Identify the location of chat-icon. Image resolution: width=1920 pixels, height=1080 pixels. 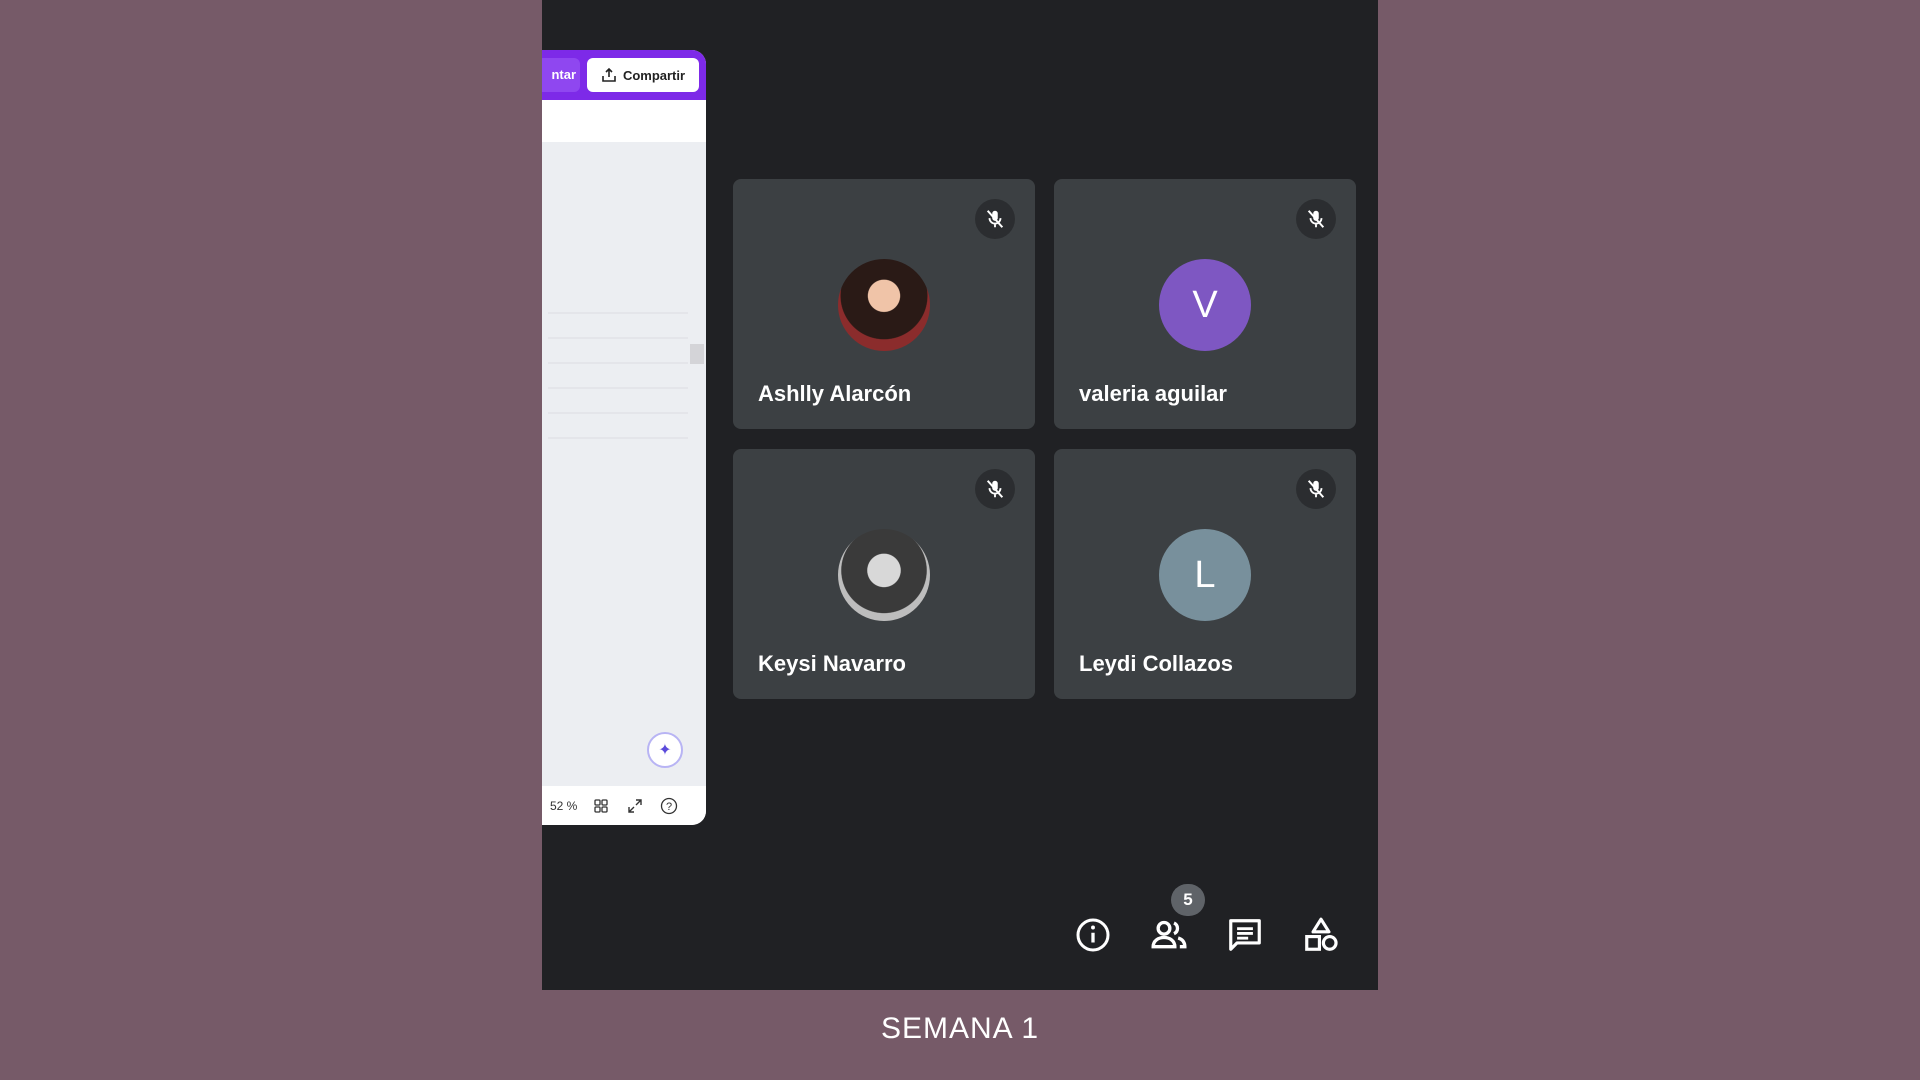
(1245, 935).